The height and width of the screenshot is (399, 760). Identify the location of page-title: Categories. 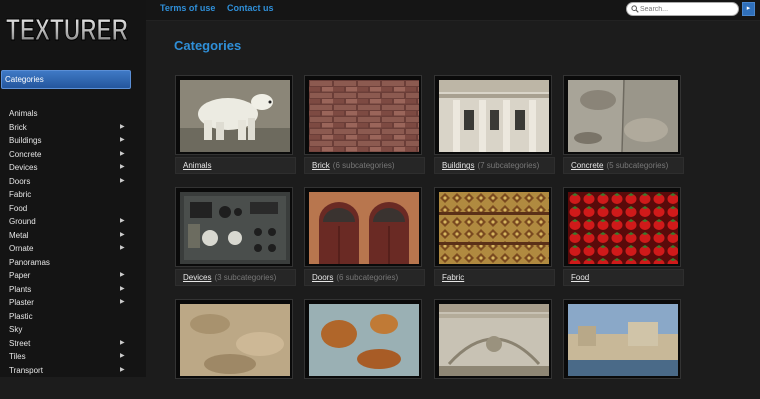
(208, 45).